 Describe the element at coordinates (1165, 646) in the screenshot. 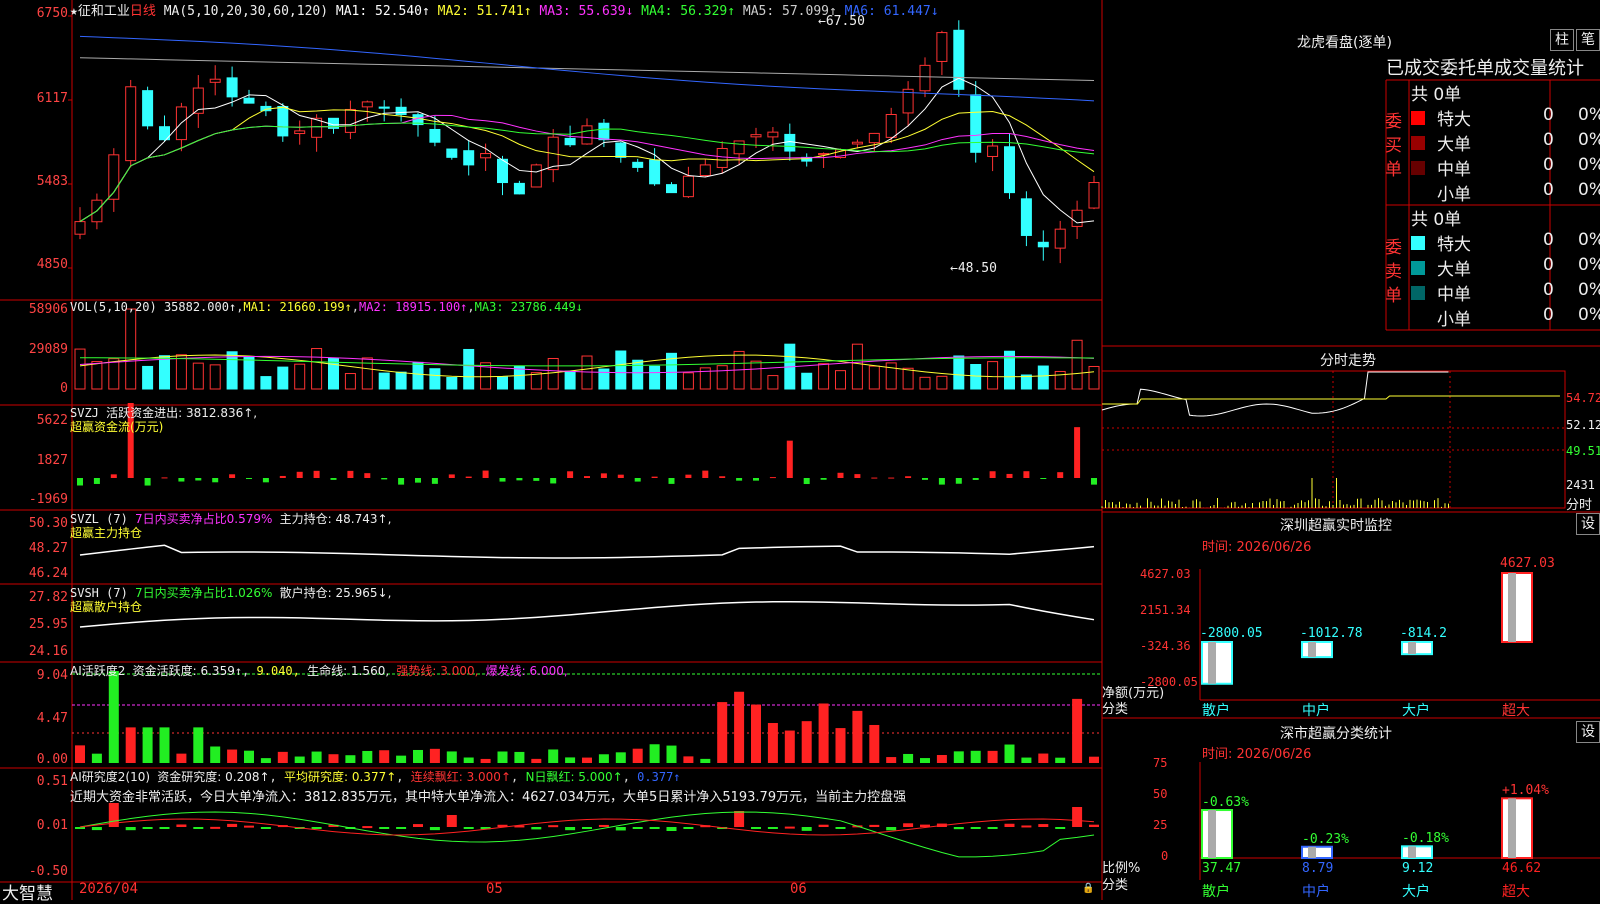

I see `monitor-axis-tick: -324.36` at that location.